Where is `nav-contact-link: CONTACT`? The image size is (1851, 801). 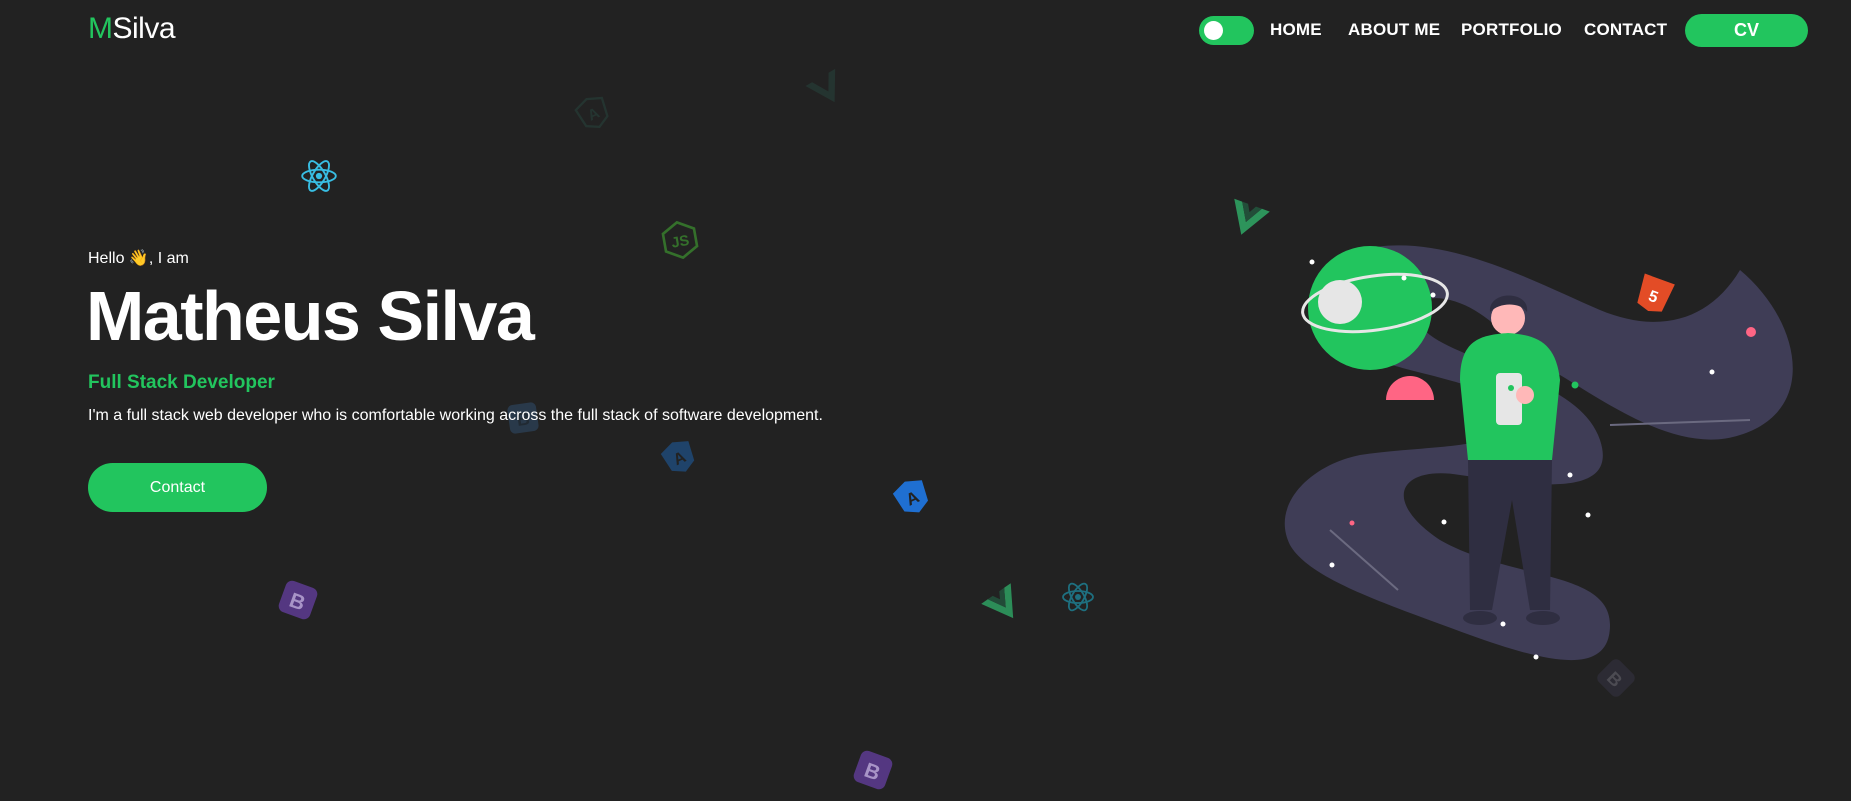 nav-contact-link: CONTACT is located at coordinates (1625, 30).